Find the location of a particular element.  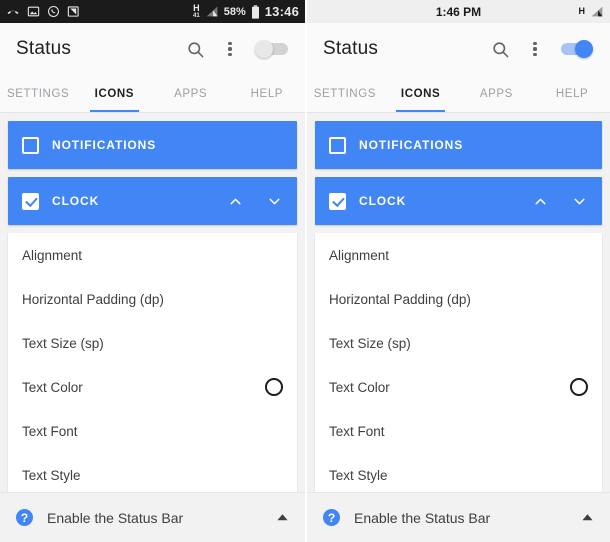

whatsapp-icon is located at coordinates (53, 11).